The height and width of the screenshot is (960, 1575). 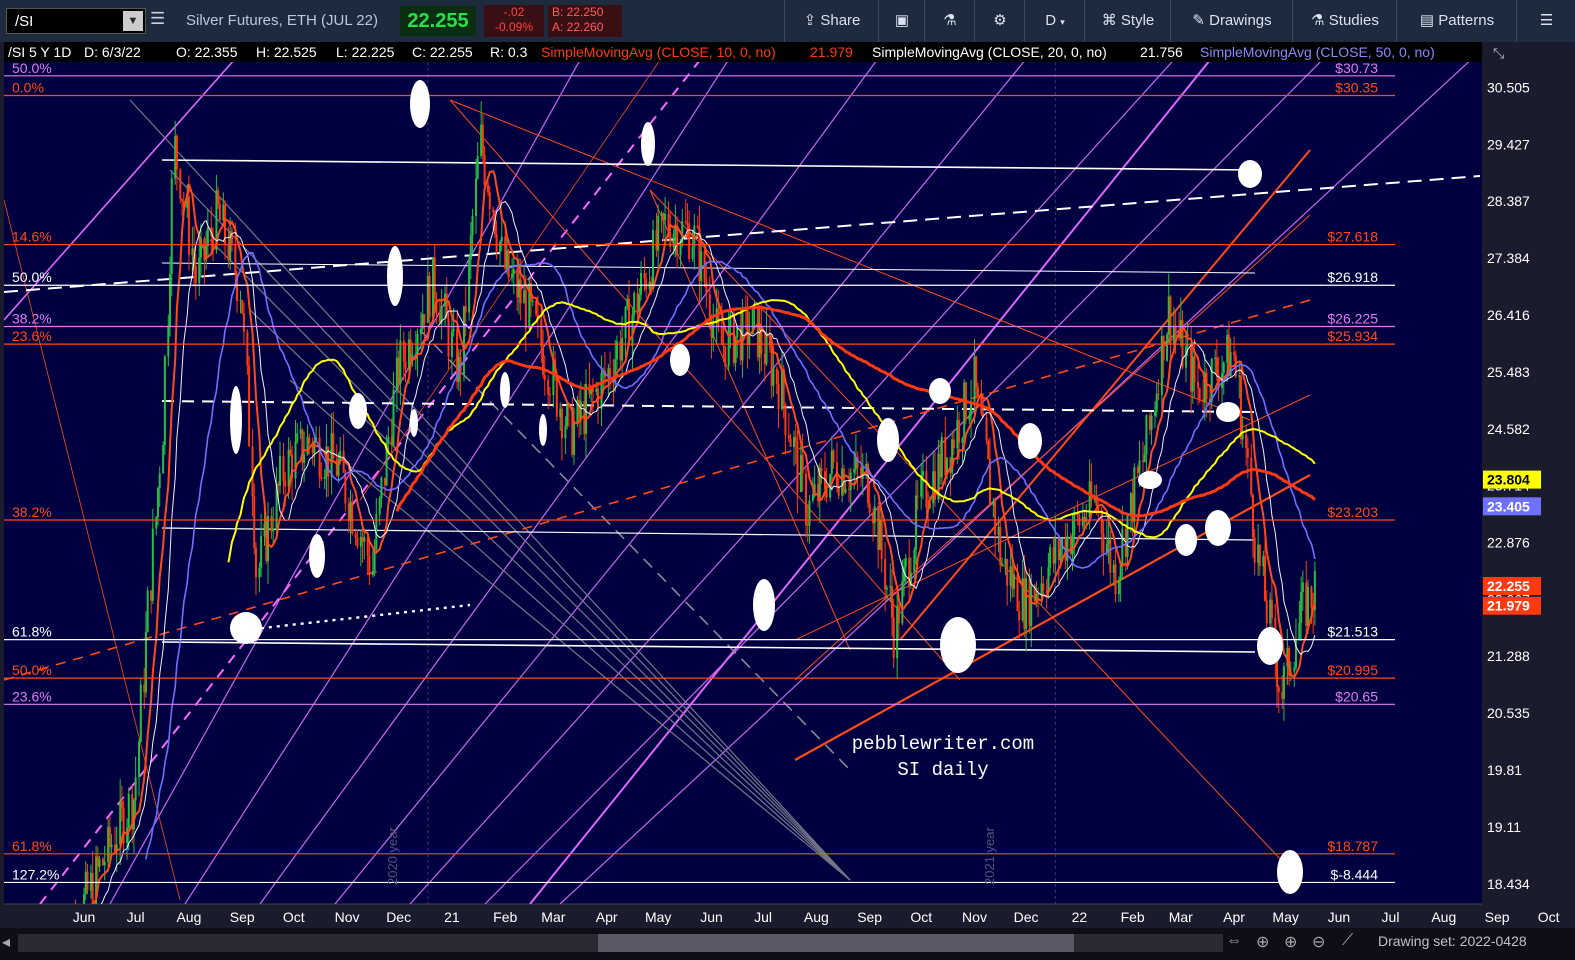 What do you see at coordinates (207, 52) in the screenshot?
I see `header-open: O: 22.355` at bounding box center [207, 52].